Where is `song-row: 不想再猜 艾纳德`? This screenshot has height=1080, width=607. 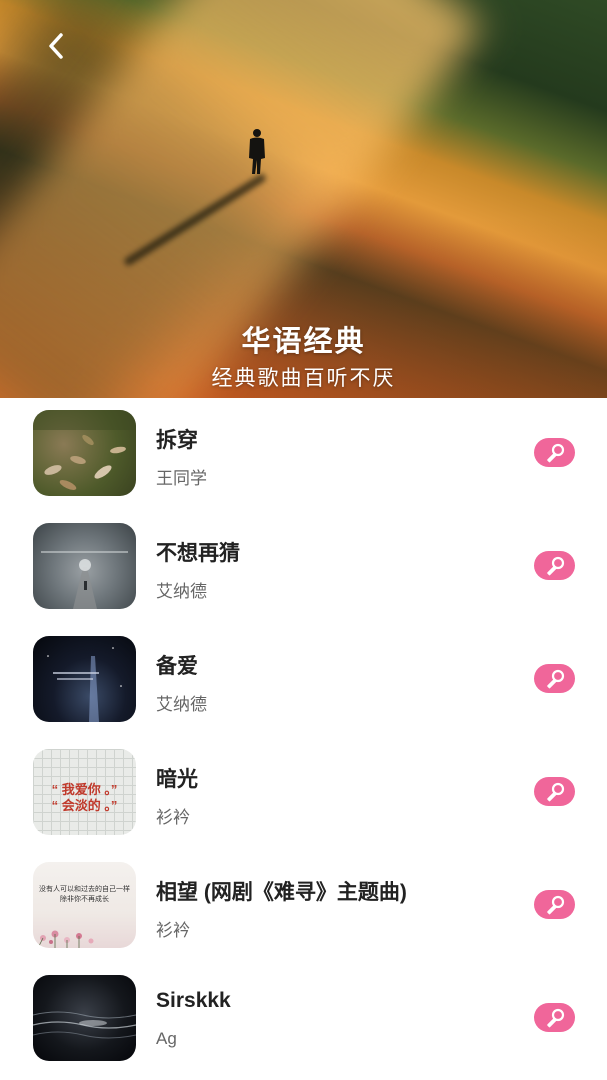 song-row: 不想再猜 艾纳德 is located at coordinates (303, 567).